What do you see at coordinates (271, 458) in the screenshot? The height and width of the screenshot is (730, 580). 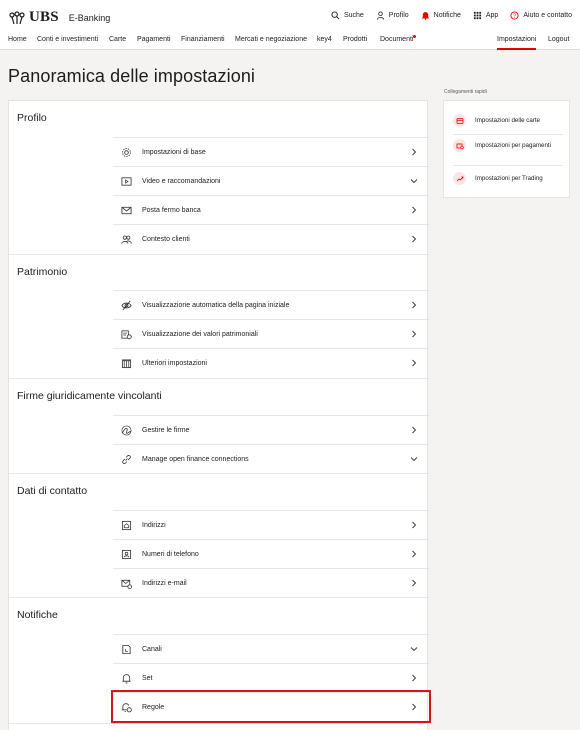 I see `row-open-finance: Manage open finance connections` at bounding box center [271, 458].